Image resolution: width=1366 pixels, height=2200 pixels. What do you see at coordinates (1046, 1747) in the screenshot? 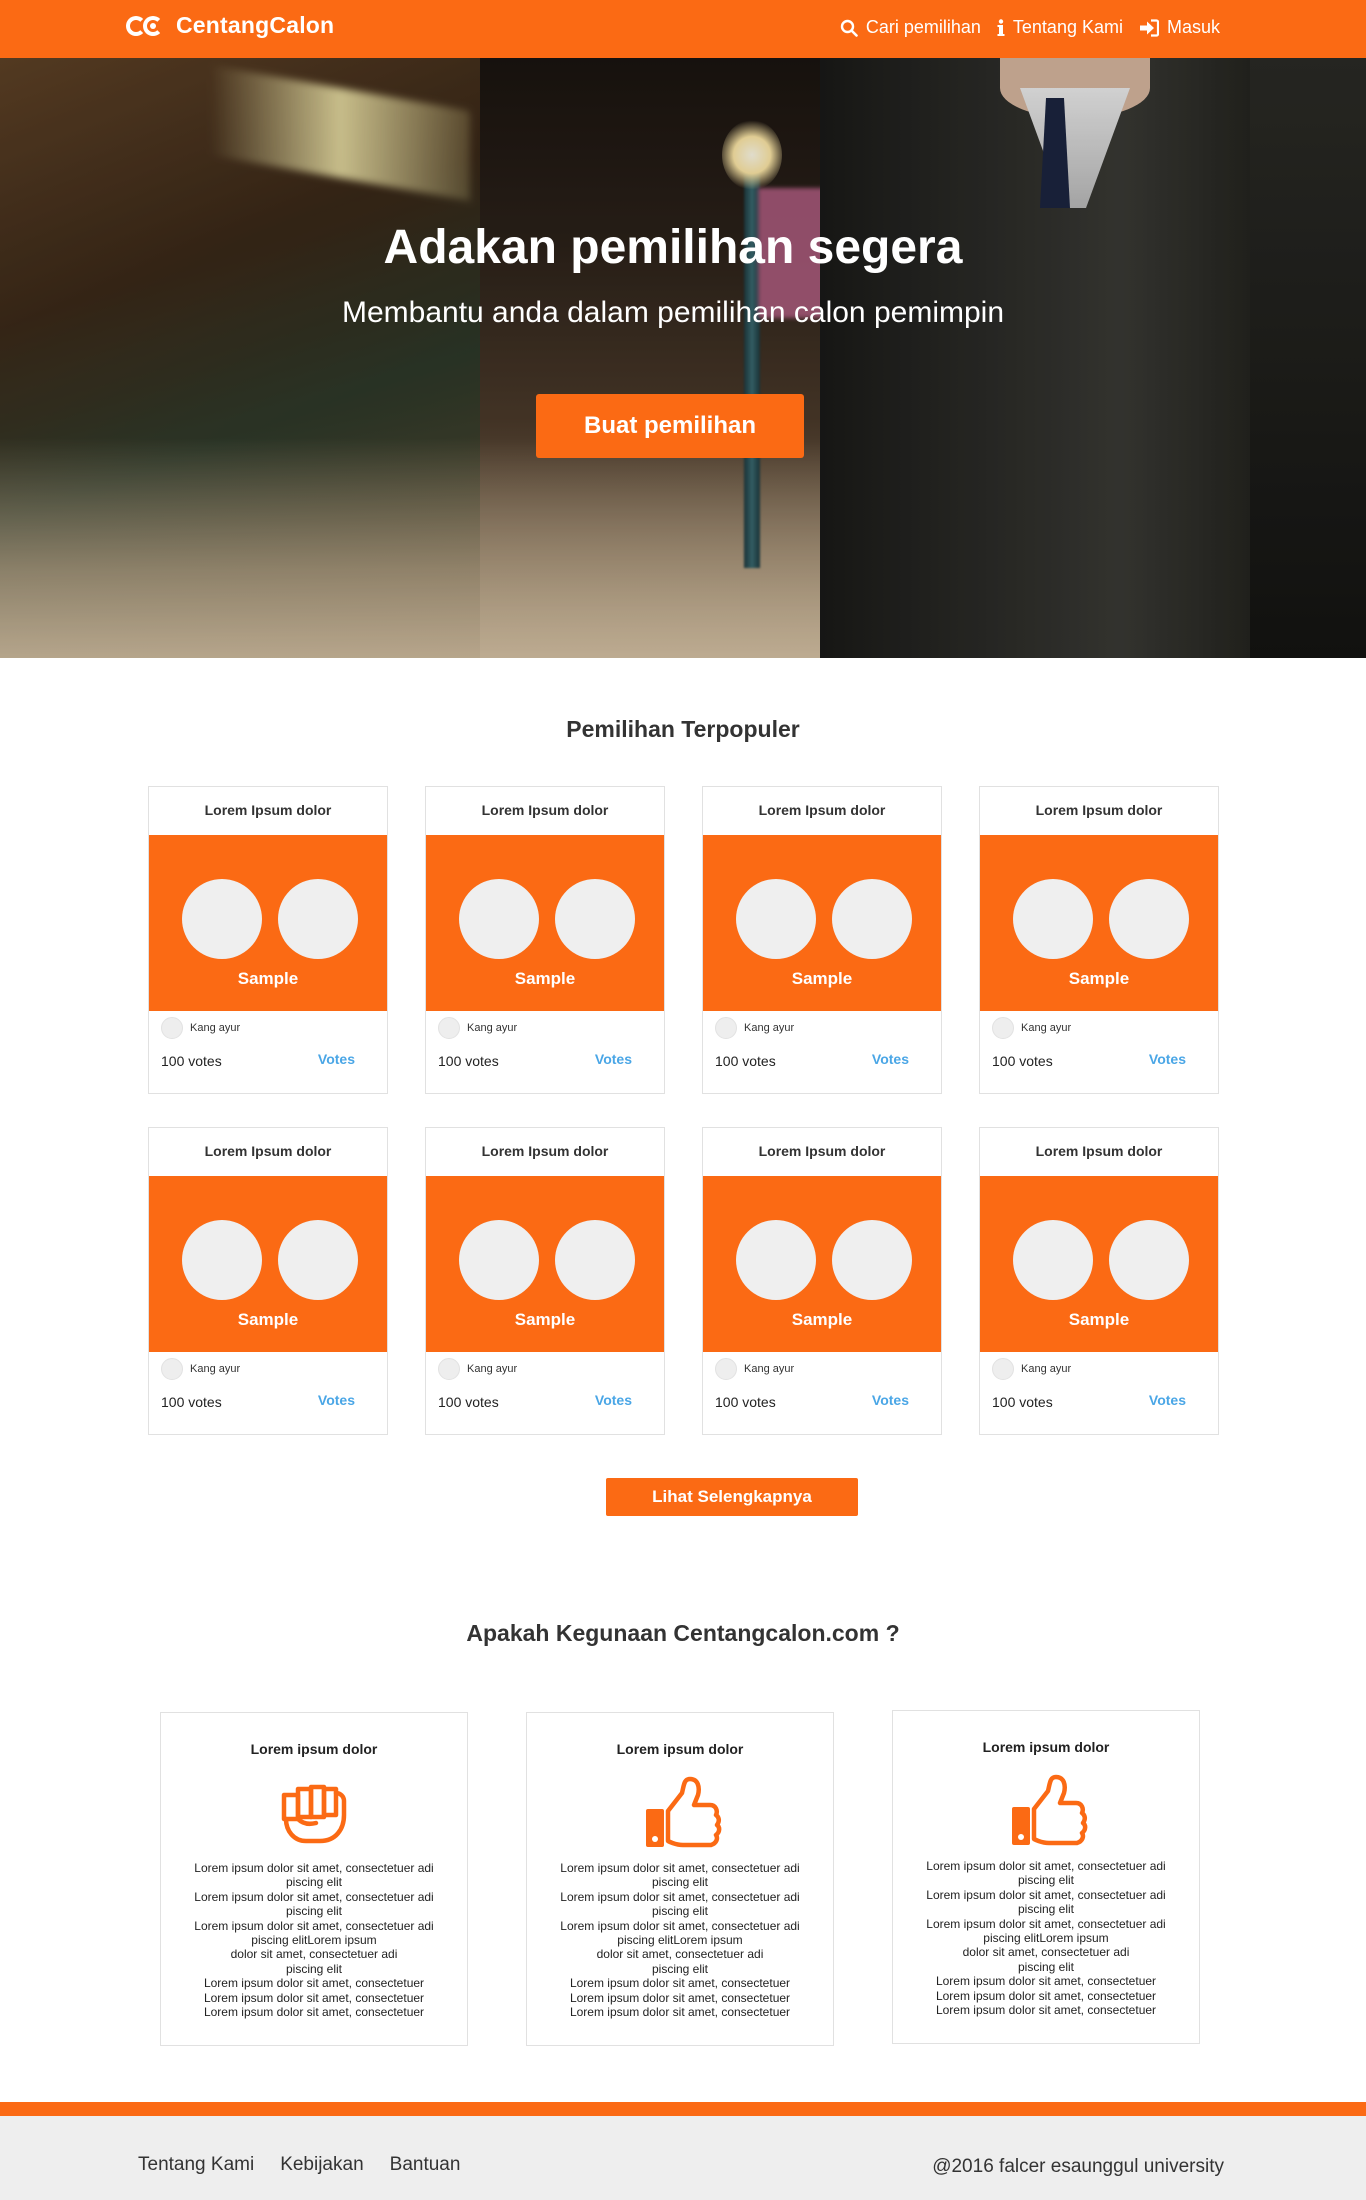
I see `feature-title: Lorem ipsum dolor` at bounding box center [1046, 1747].